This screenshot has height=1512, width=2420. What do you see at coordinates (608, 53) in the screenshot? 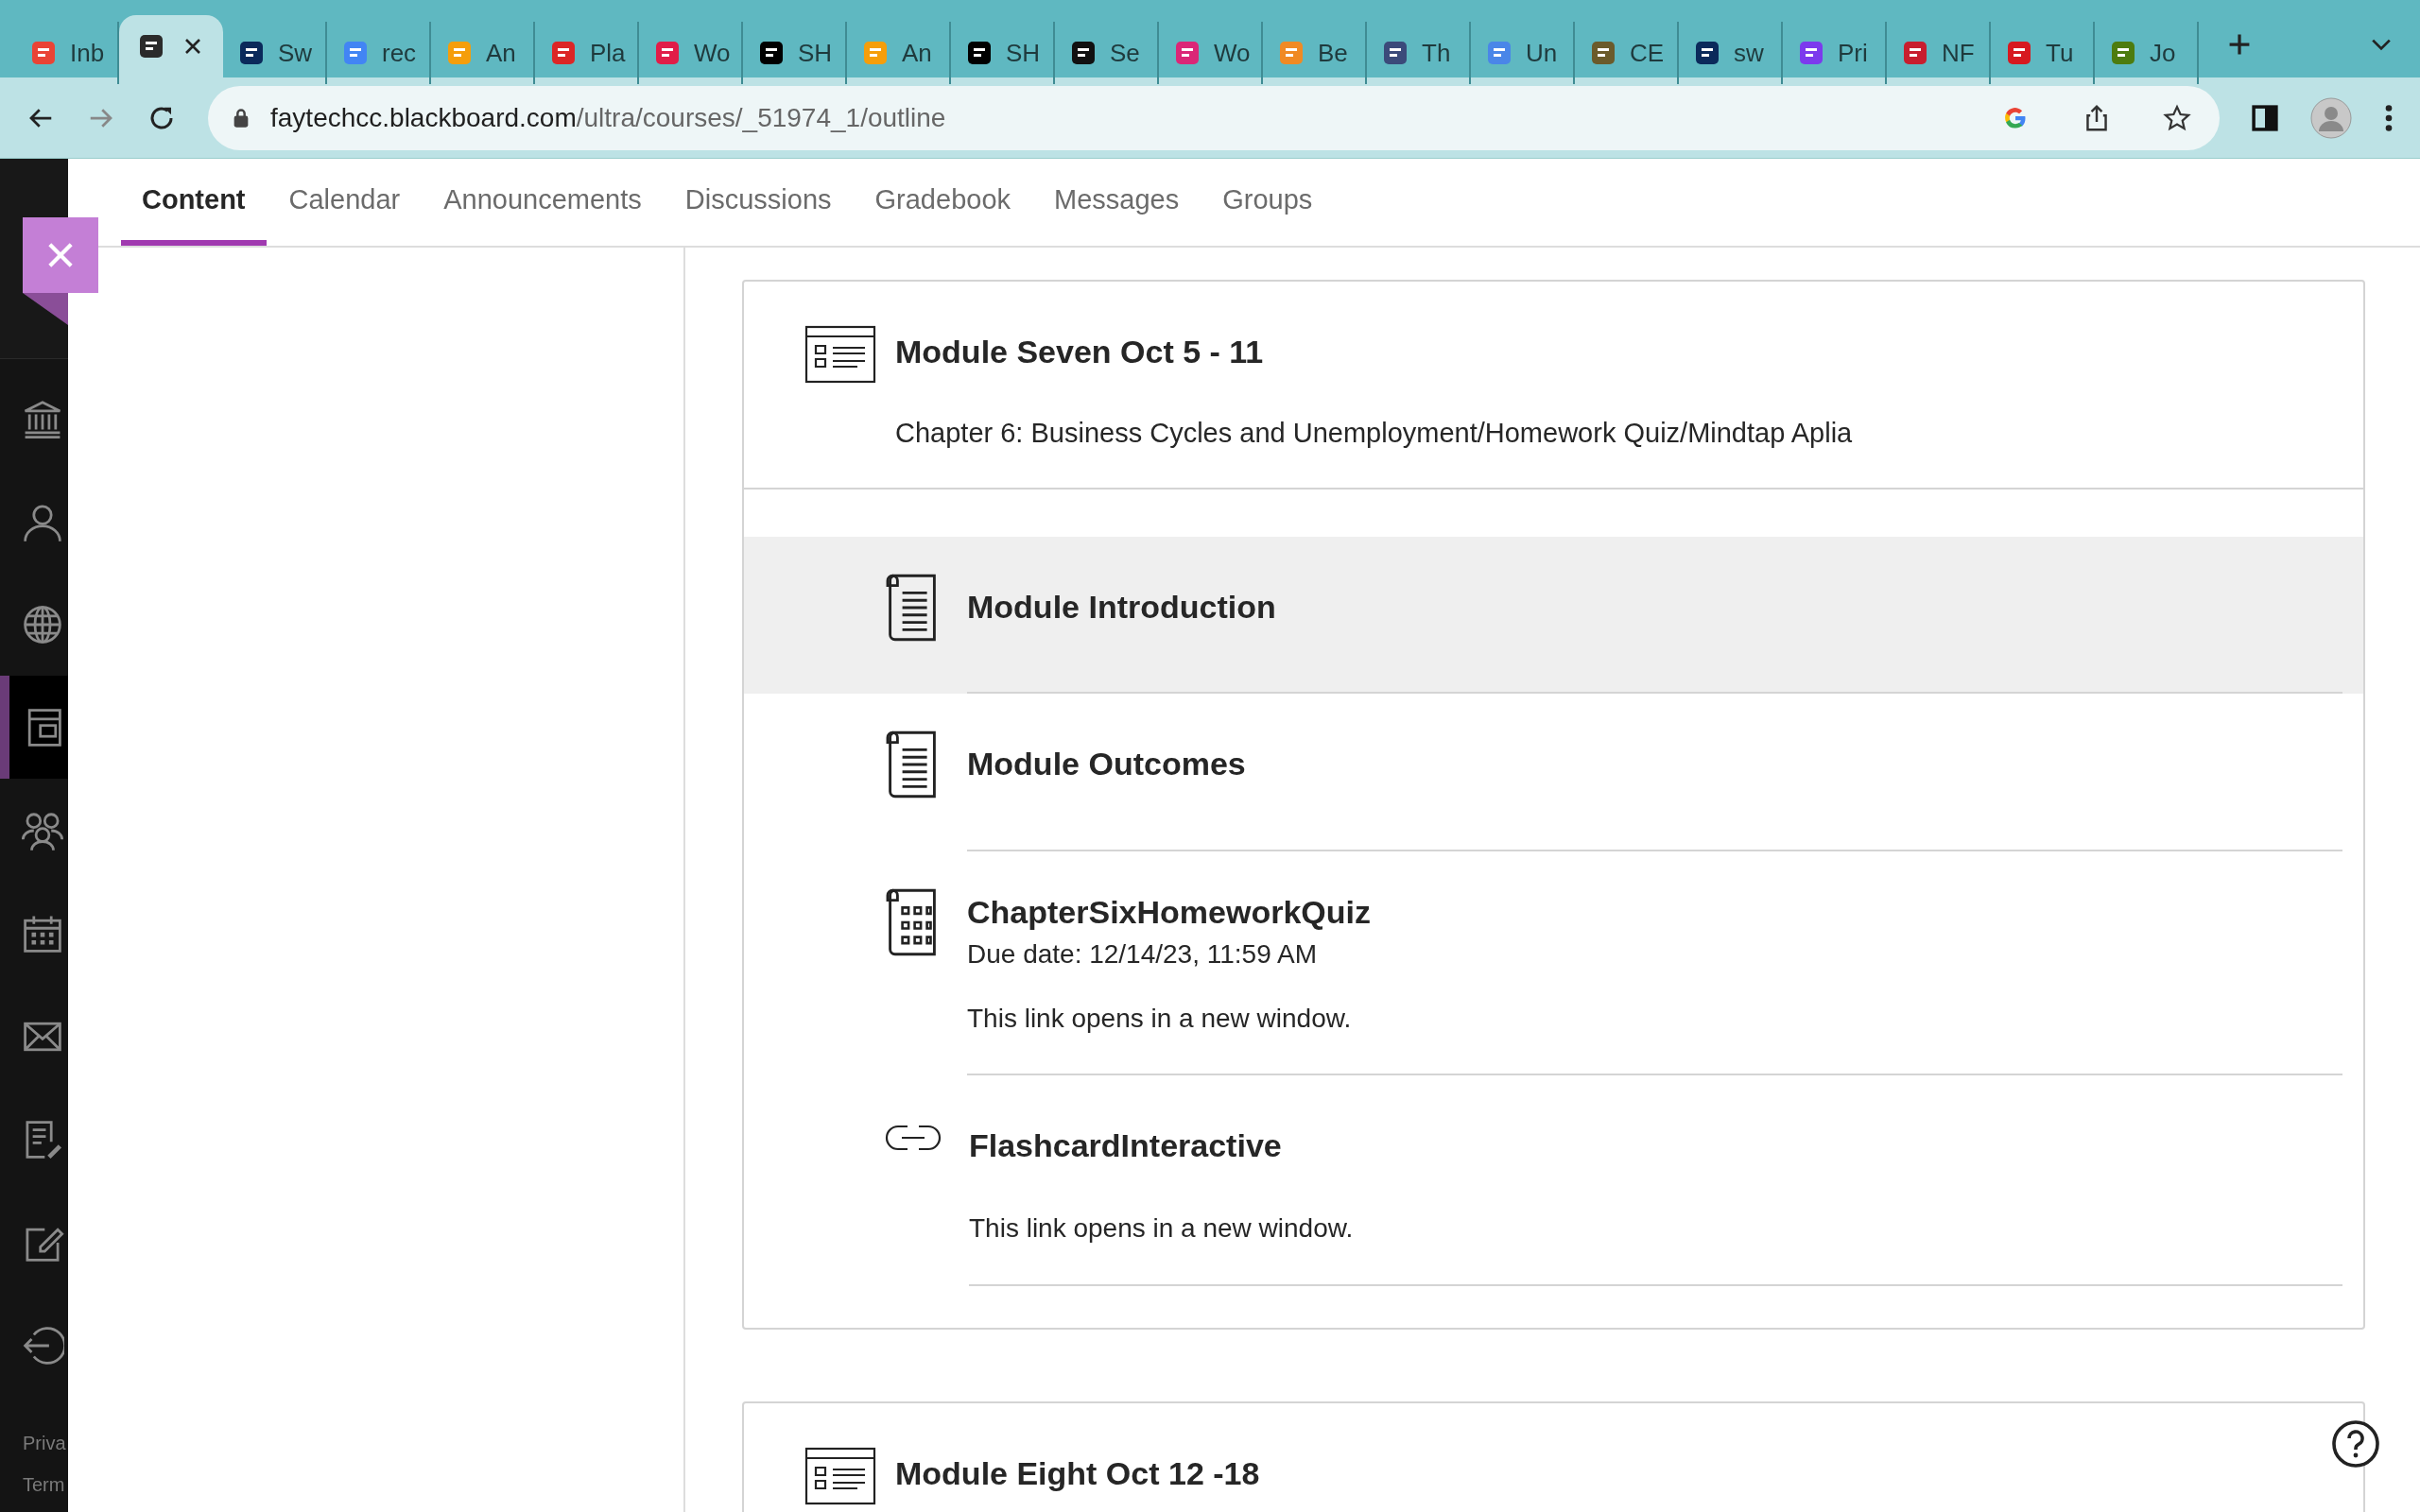
I see `tab-title: Pla` at bounding box center [608, 53].